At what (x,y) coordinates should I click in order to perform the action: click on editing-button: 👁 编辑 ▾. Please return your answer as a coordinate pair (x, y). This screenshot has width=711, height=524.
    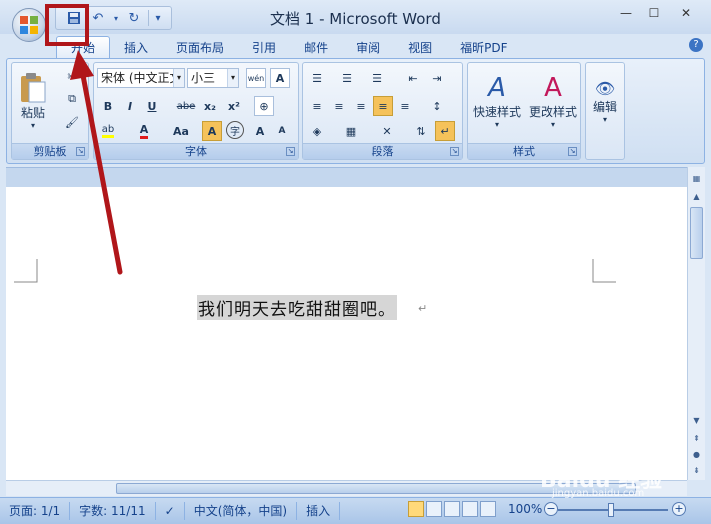
    Looking at the image, I should click on (605, 101).